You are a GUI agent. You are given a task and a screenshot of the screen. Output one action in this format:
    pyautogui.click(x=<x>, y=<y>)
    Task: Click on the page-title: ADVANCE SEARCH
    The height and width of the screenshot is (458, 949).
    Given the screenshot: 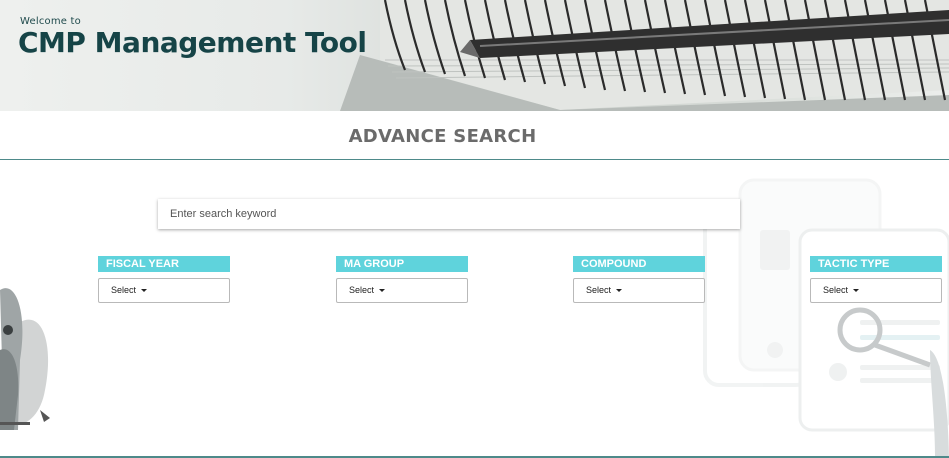 What is the action you would take?
    pyautogui.click(x=442, y=136)
    